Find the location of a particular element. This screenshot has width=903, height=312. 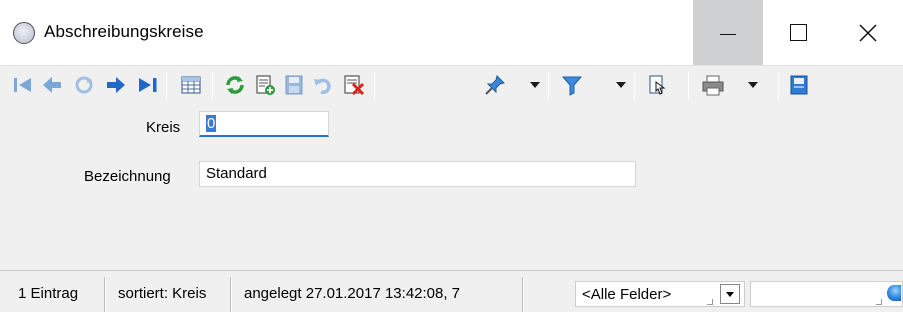

print-icon is located at coordinates (713, 85).